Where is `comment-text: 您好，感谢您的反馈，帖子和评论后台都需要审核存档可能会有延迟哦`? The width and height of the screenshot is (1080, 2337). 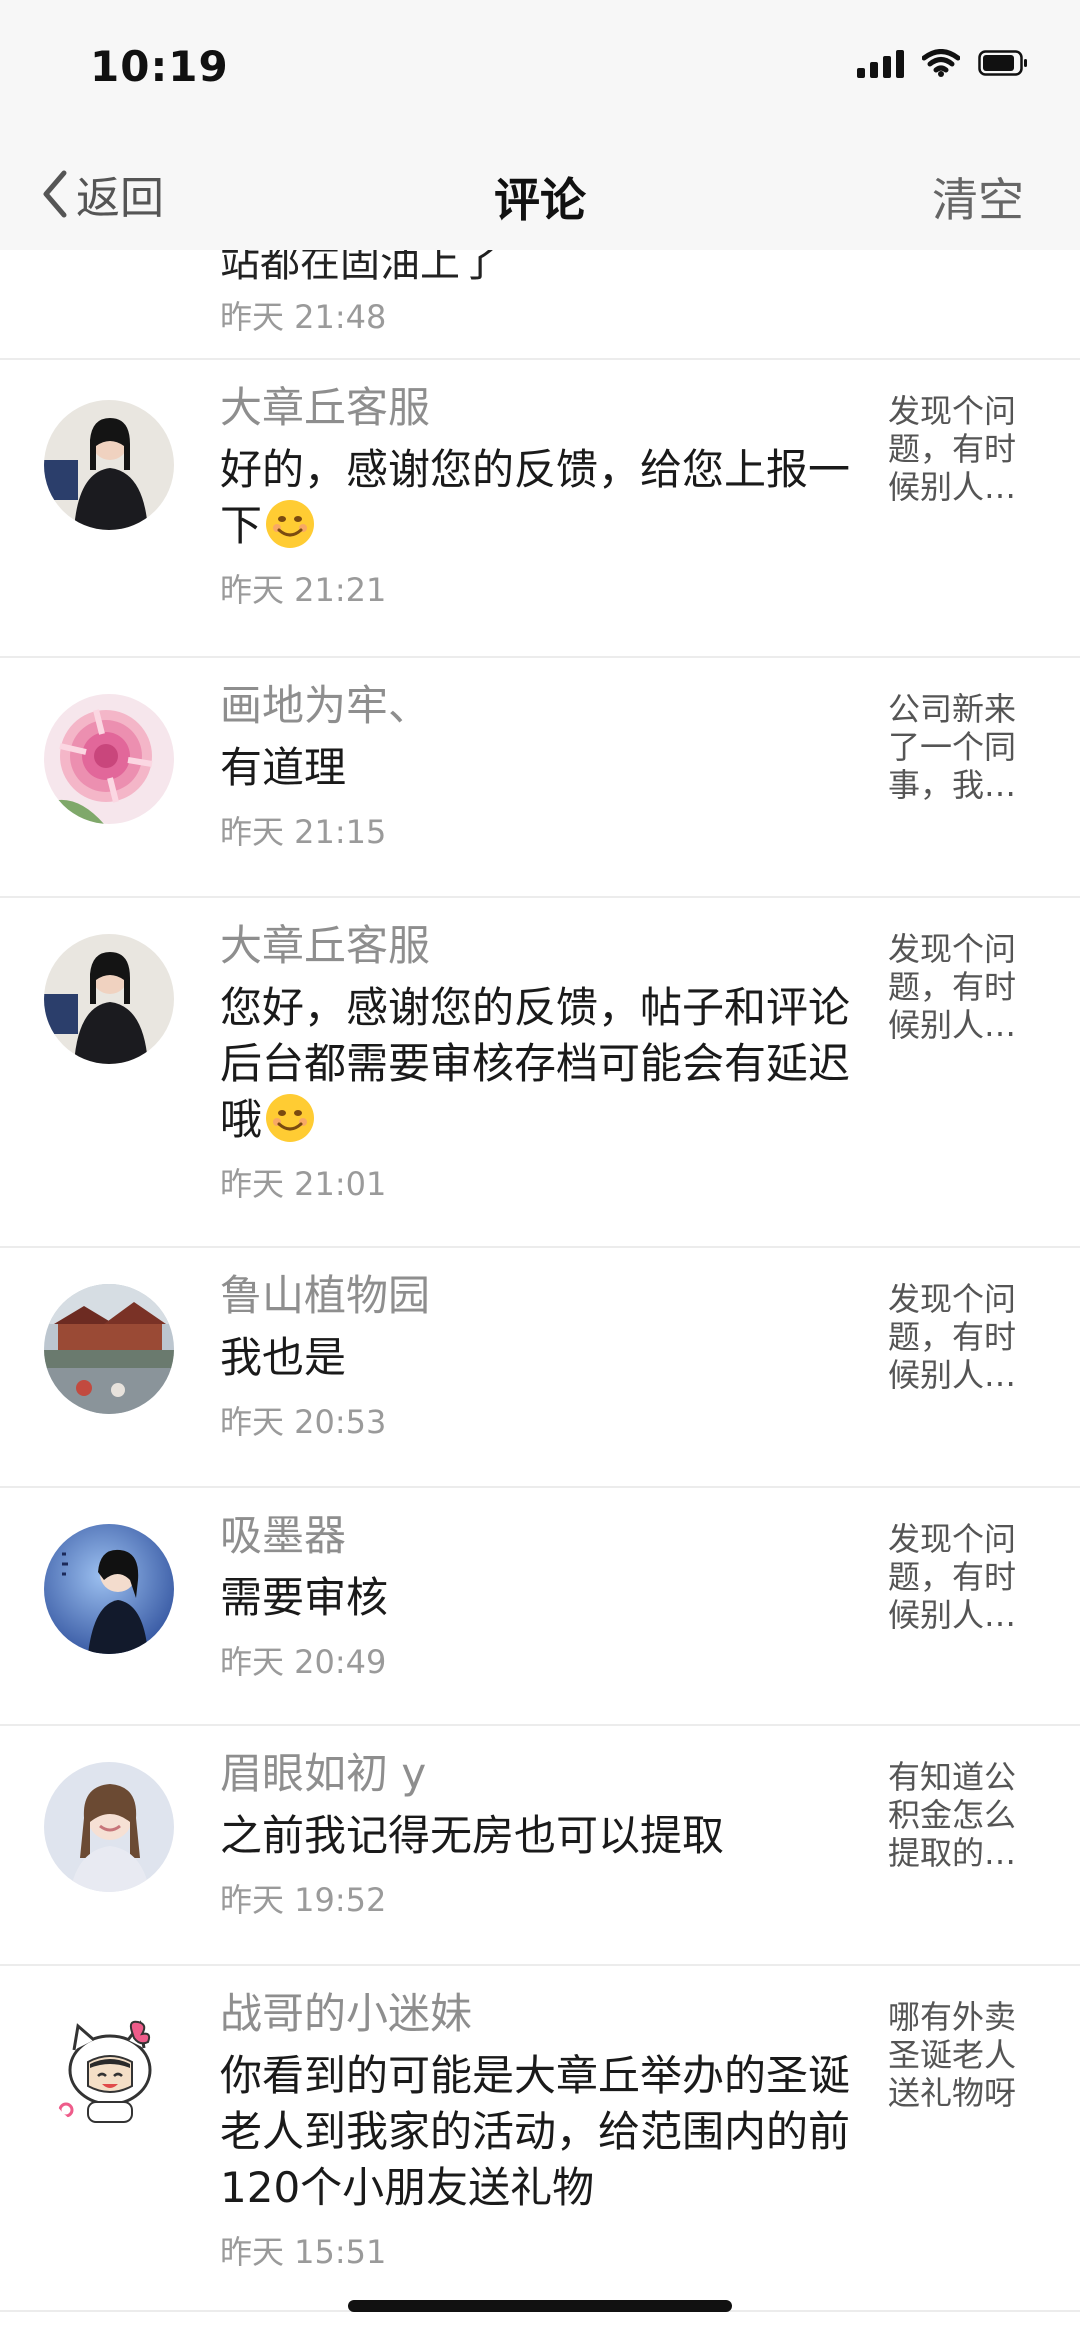 comment-text: 您好，感谢您的反馈，帖子和评论后台都需要审核存档可能会有延迟哦 is located at coordinates (535, 1063).